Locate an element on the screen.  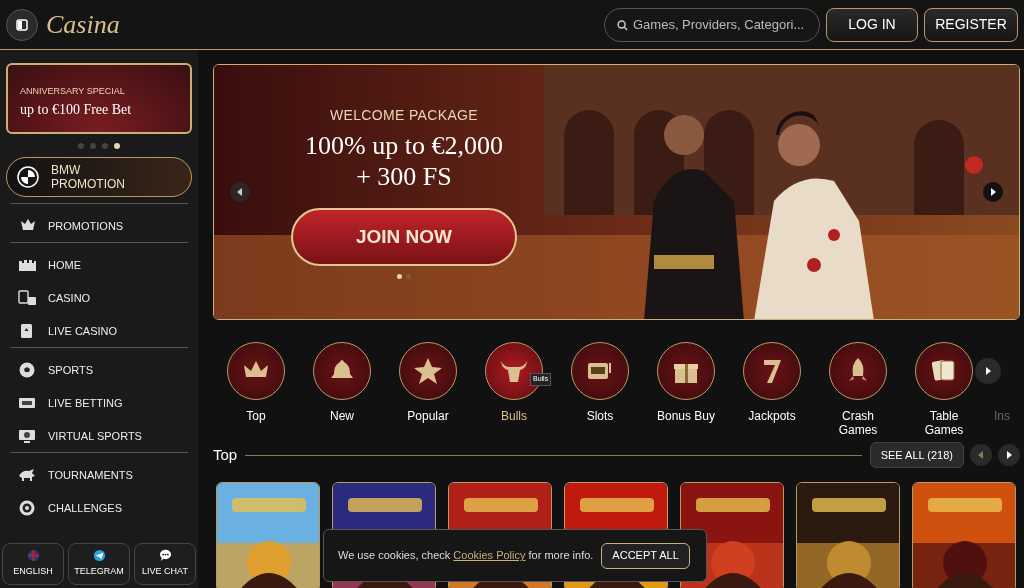
bmw-promotion-button: BMW PROMOTION is located at coordinates (99, 177).